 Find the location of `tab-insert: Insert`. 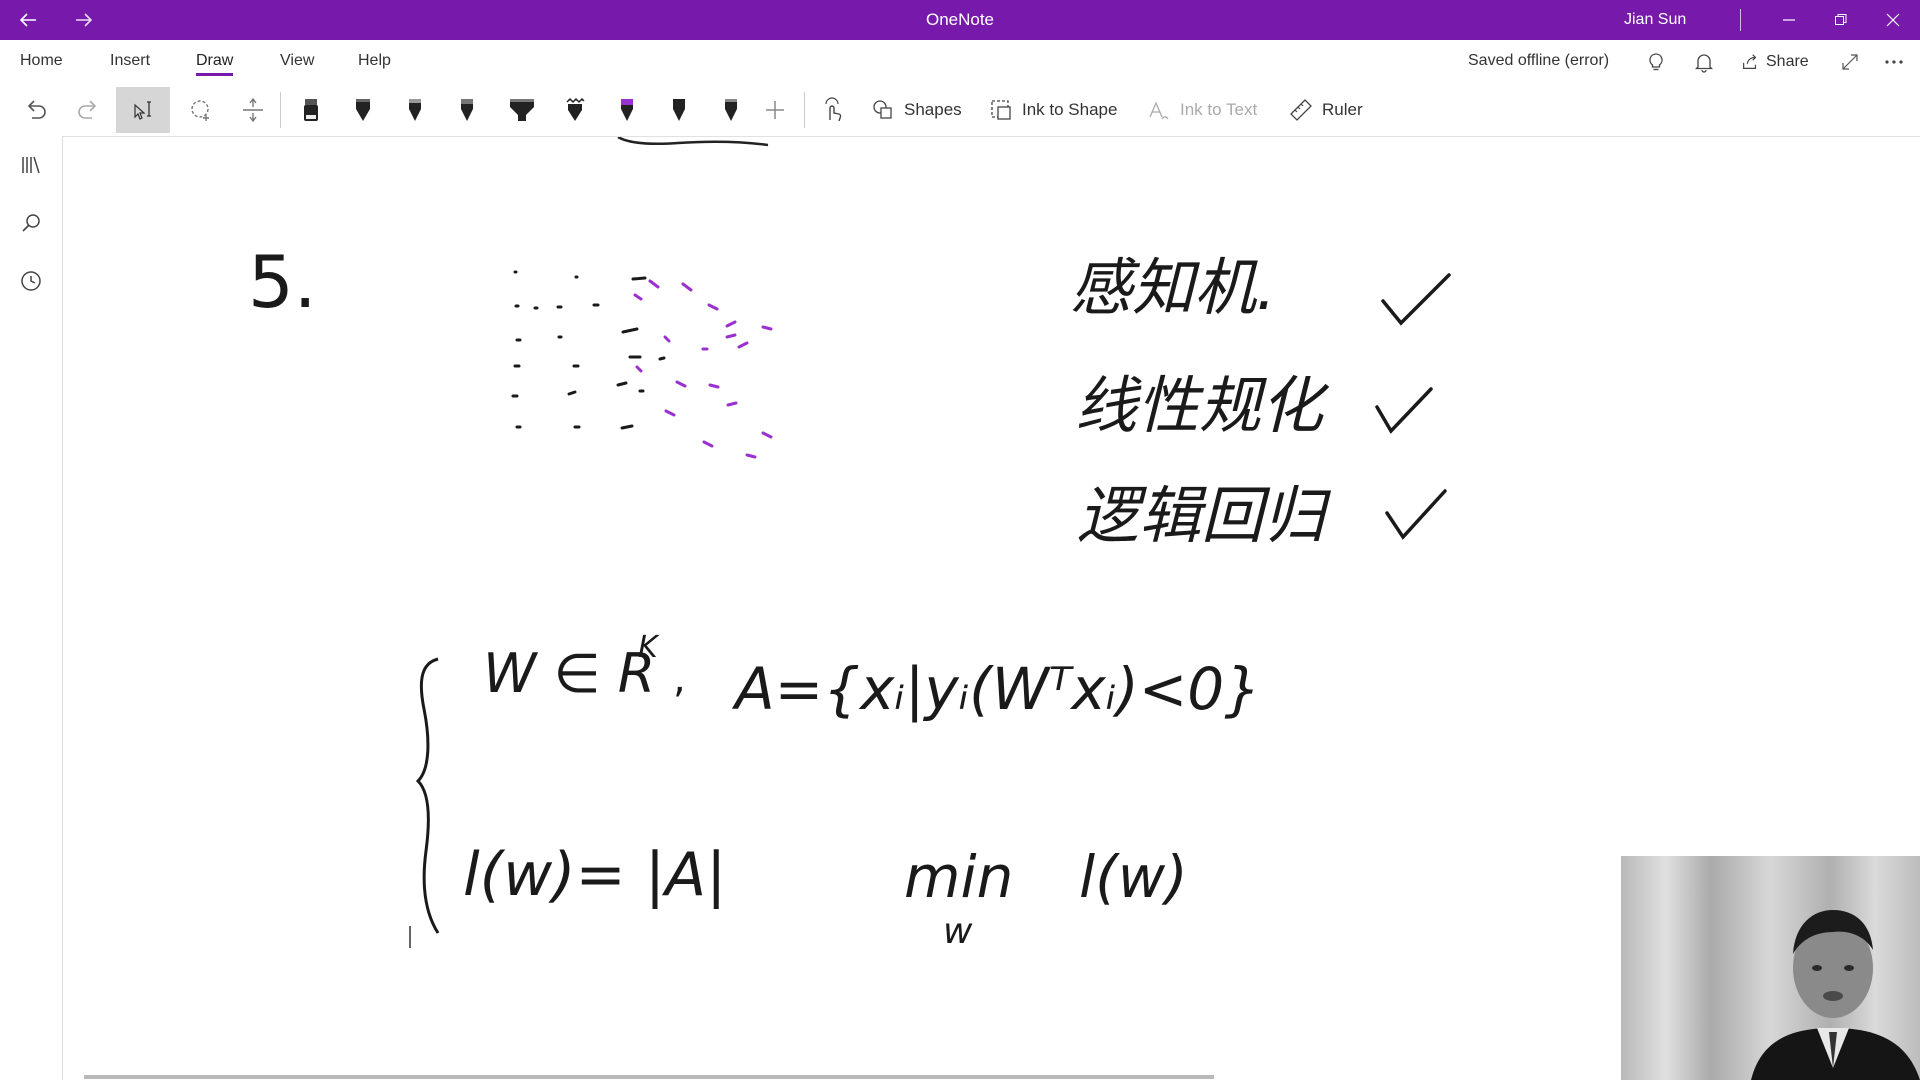

tab-insert: Insert is located at coordinates (130, 61).